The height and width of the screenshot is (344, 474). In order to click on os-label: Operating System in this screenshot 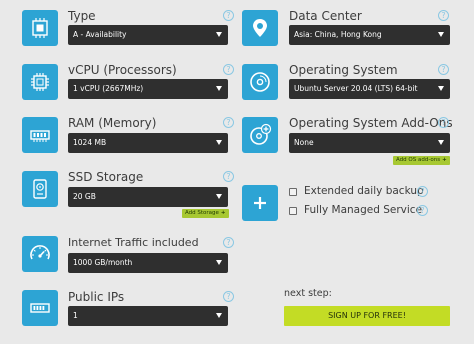, I will do `click(343, 70)`.